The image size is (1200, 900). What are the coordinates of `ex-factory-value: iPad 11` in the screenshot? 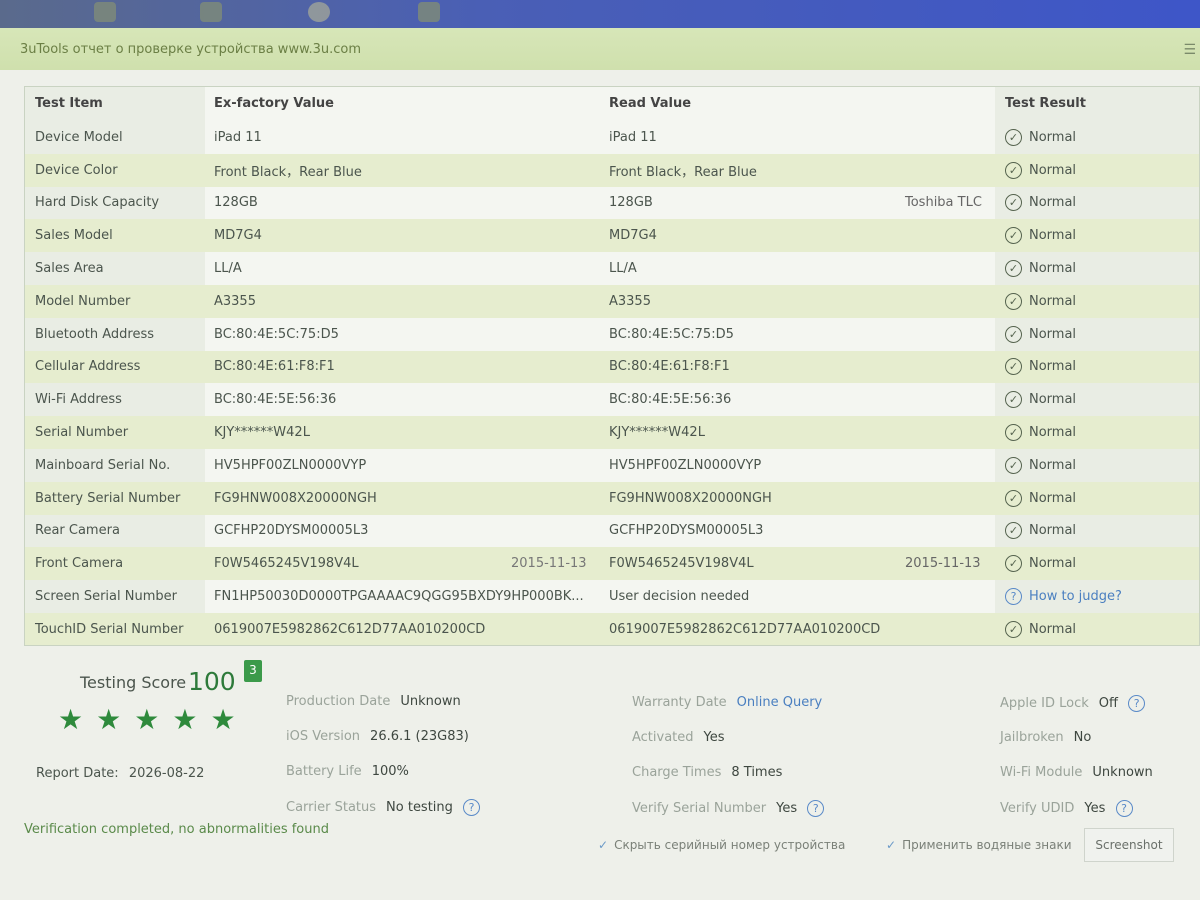 It's located at (238, 137).